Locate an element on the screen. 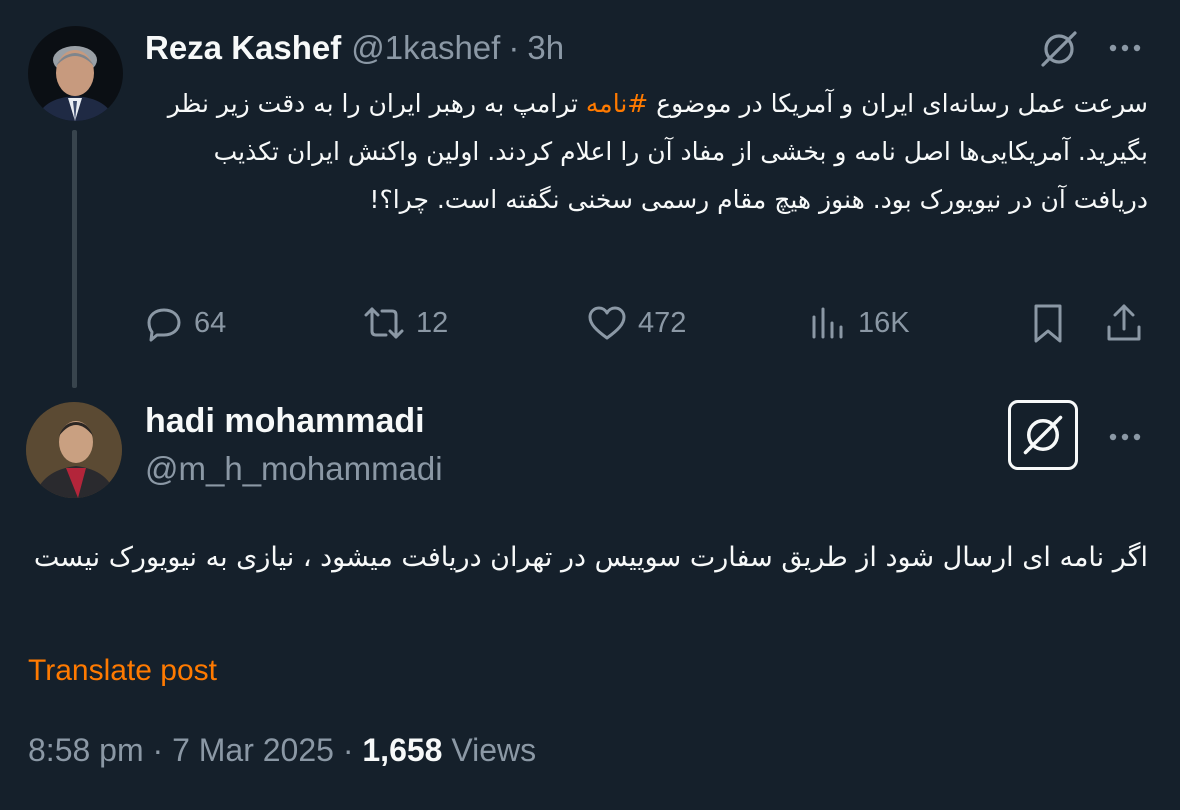  bookmark-button is located at coordinates (1048, 323).